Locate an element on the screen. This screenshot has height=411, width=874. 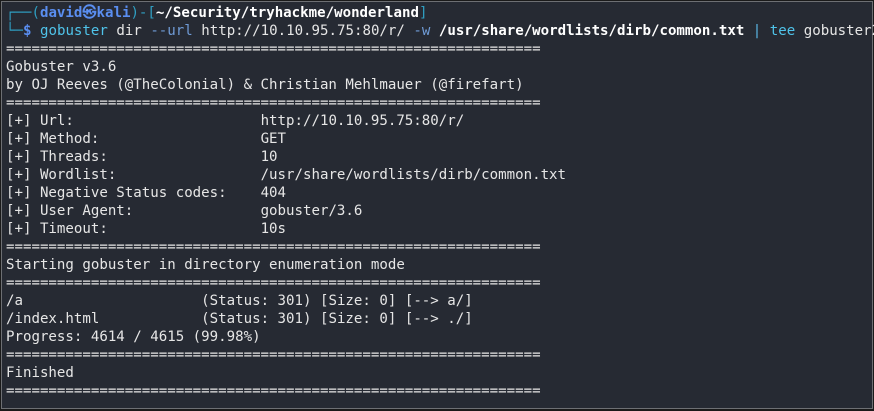
config-key: [+] User Agent: is located at coordinates (133, 211).